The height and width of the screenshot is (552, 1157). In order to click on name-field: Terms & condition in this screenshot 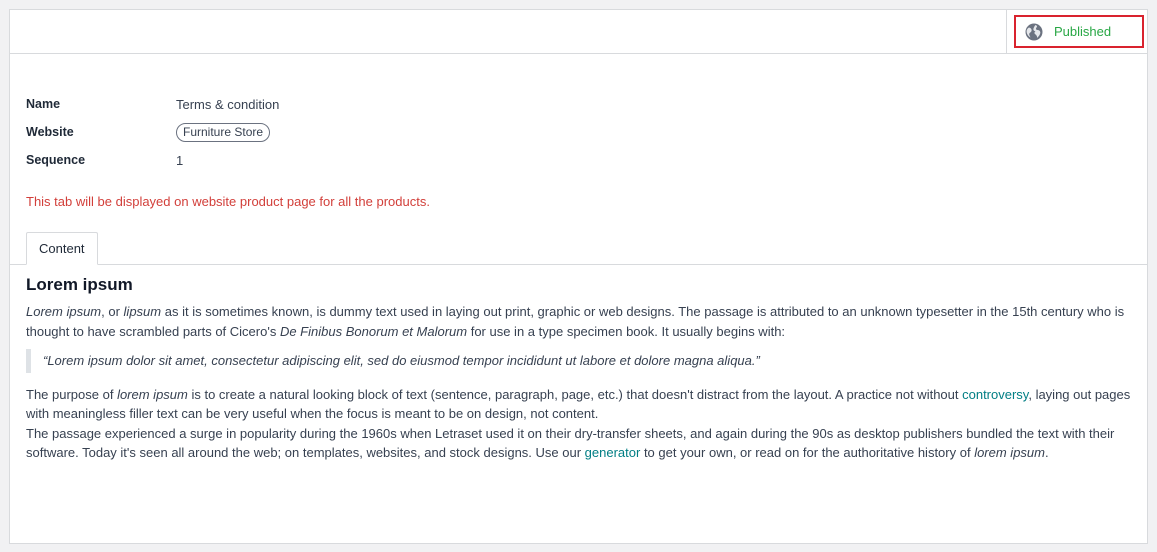, I will do `click(227, 104)`.